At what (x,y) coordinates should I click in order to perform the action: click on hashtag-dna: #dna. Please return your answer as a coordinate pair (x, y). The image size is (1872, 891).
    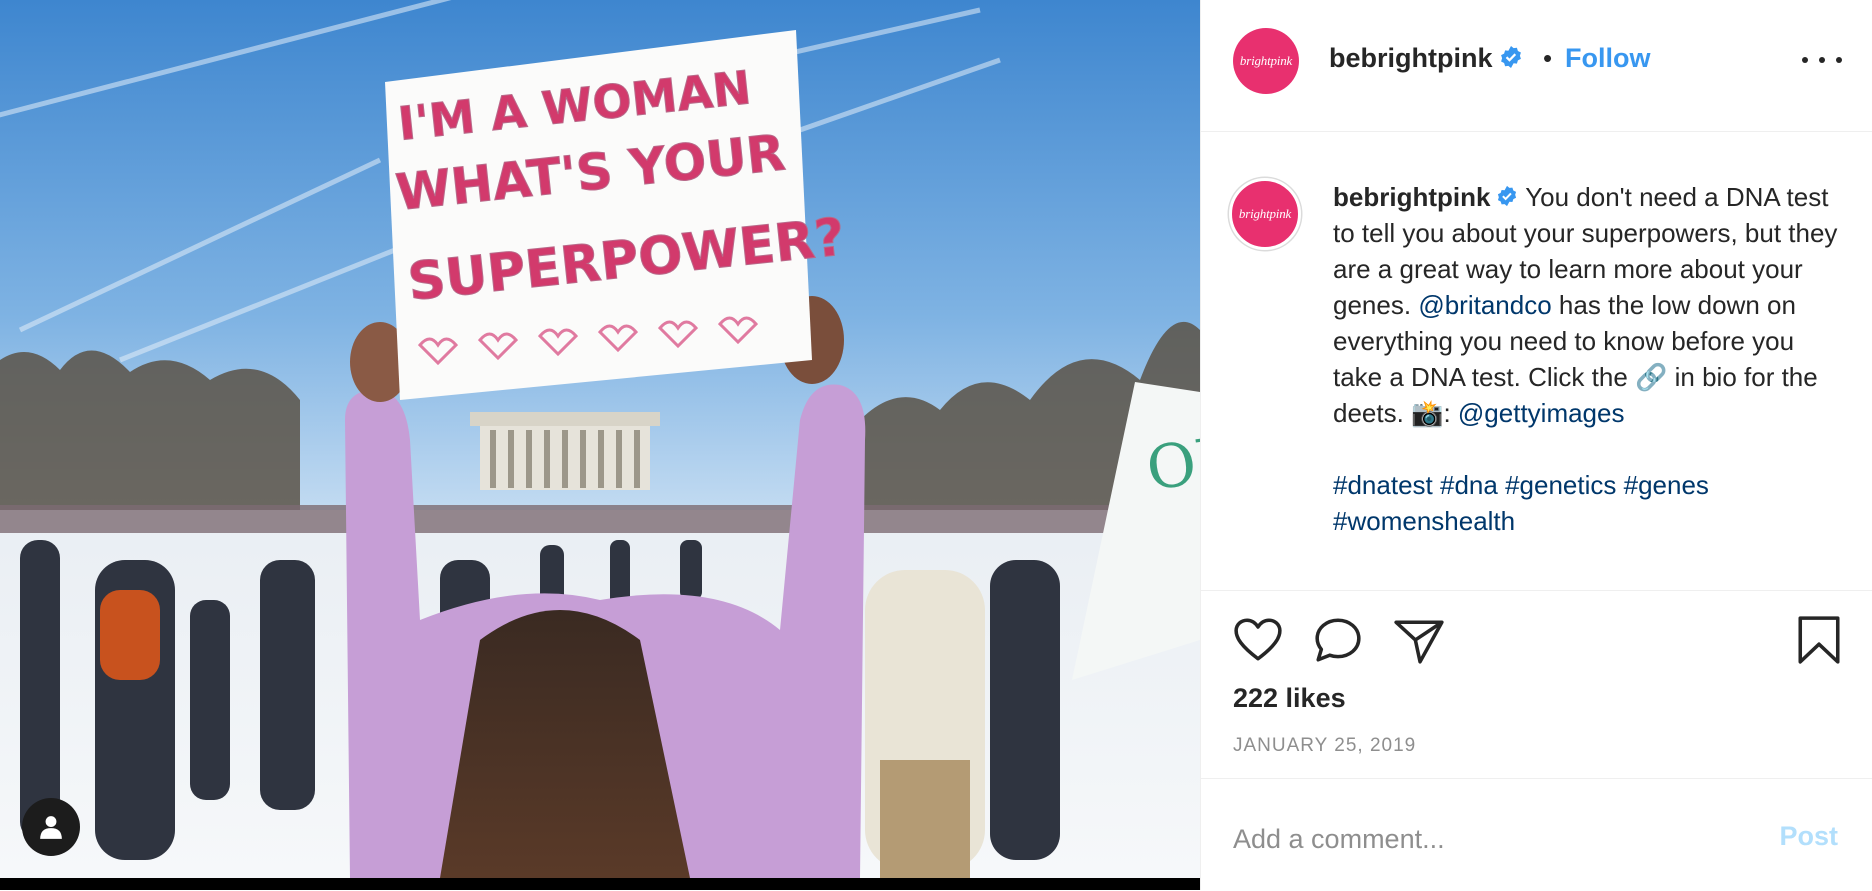
    Looking at the image, I should click on (1469, 485).